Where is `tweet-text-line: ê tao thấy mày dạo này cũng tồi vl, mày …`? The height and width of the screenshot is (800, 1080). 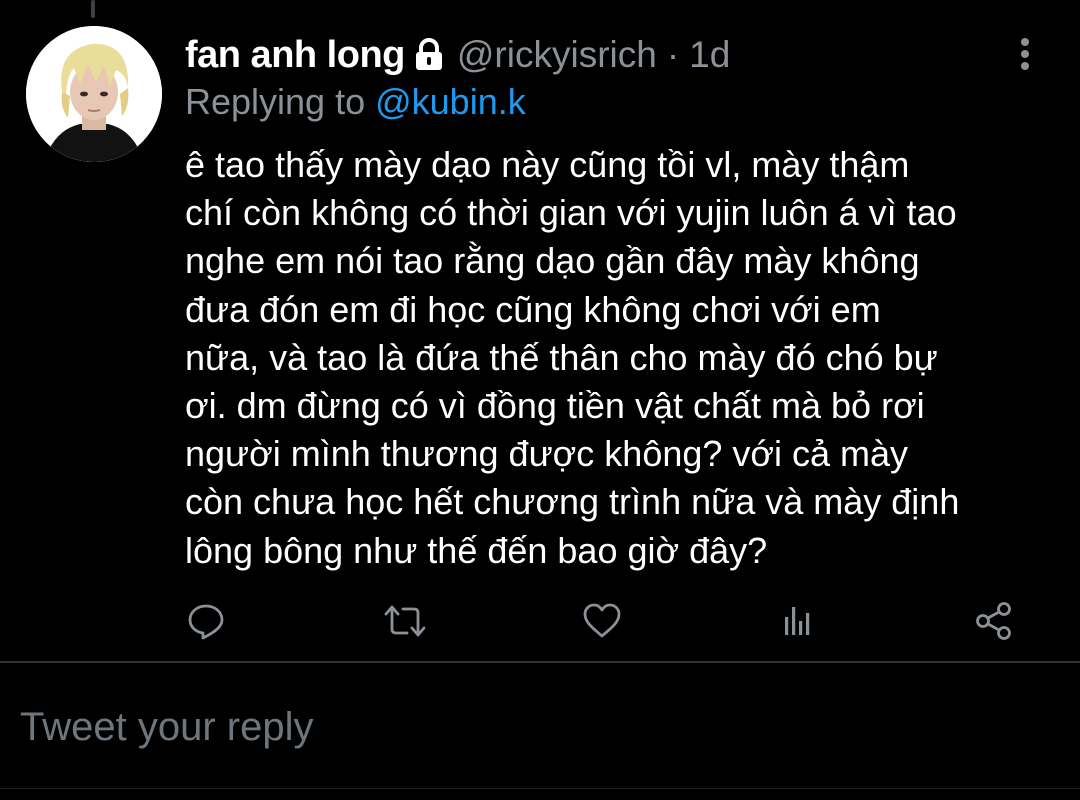
tweet-text-line: ê tao thấy mày dạo này cũng tồi vl, mày … is located at coordinates (547, 164).